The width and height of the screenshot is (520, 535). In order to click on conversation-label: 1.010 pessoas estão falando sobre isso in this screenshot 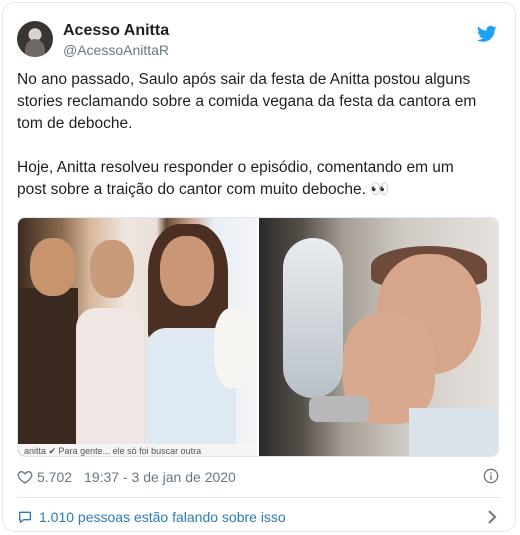, I will do `click(162, 517)`.